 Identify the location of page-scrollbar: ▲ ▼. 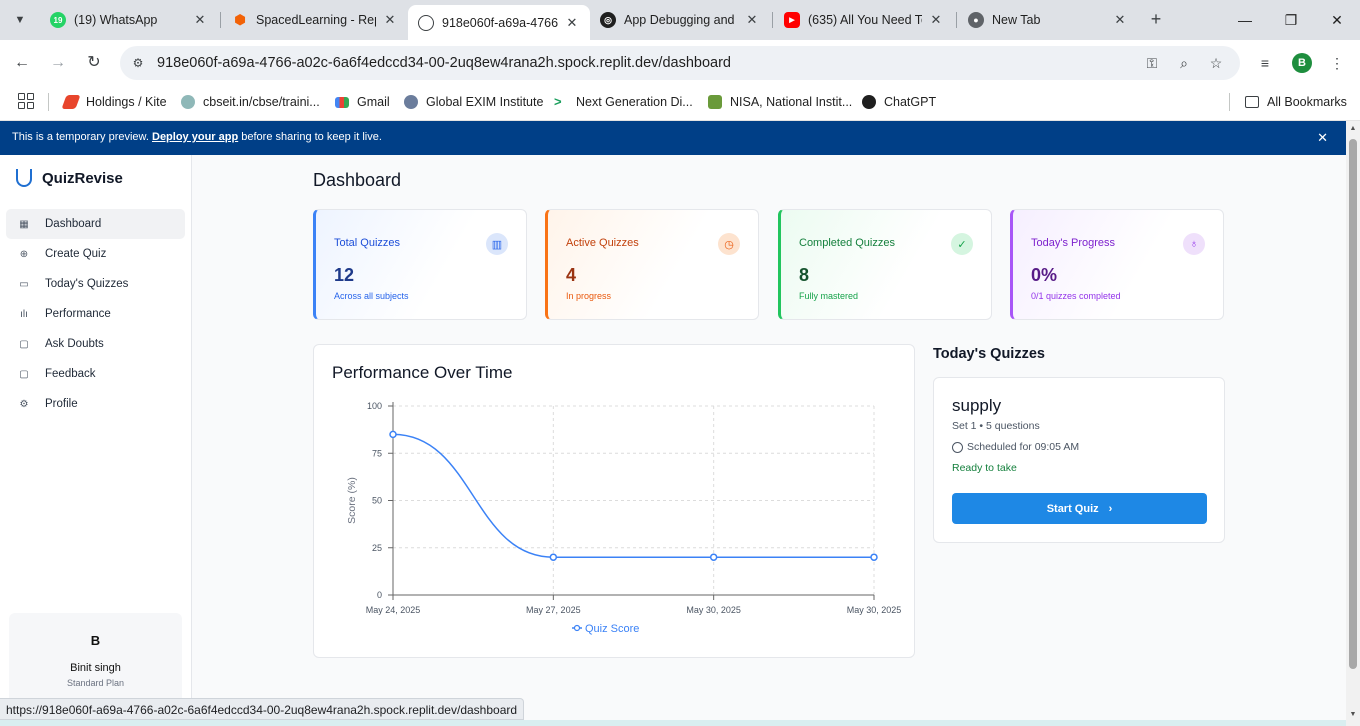
(1353, 423).